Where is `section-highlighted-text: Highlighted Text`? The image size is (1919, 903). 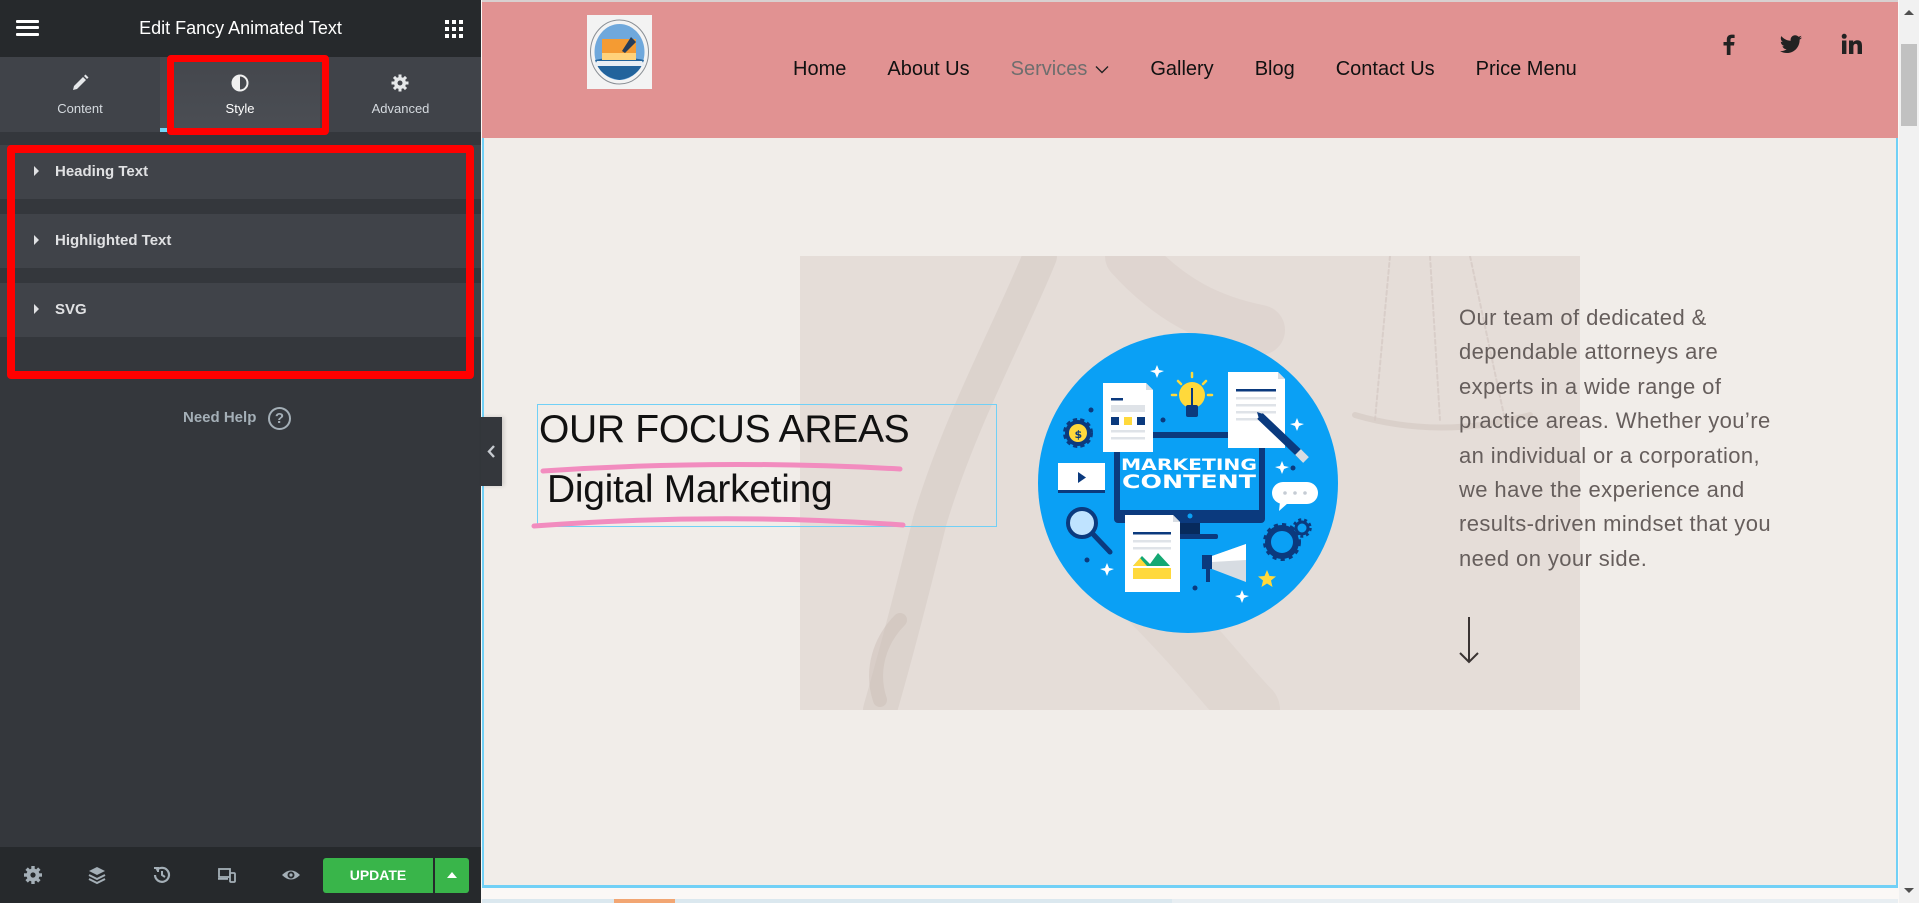 section-highlighted-text: Highlighted Text is located at coordinates (240, 241).